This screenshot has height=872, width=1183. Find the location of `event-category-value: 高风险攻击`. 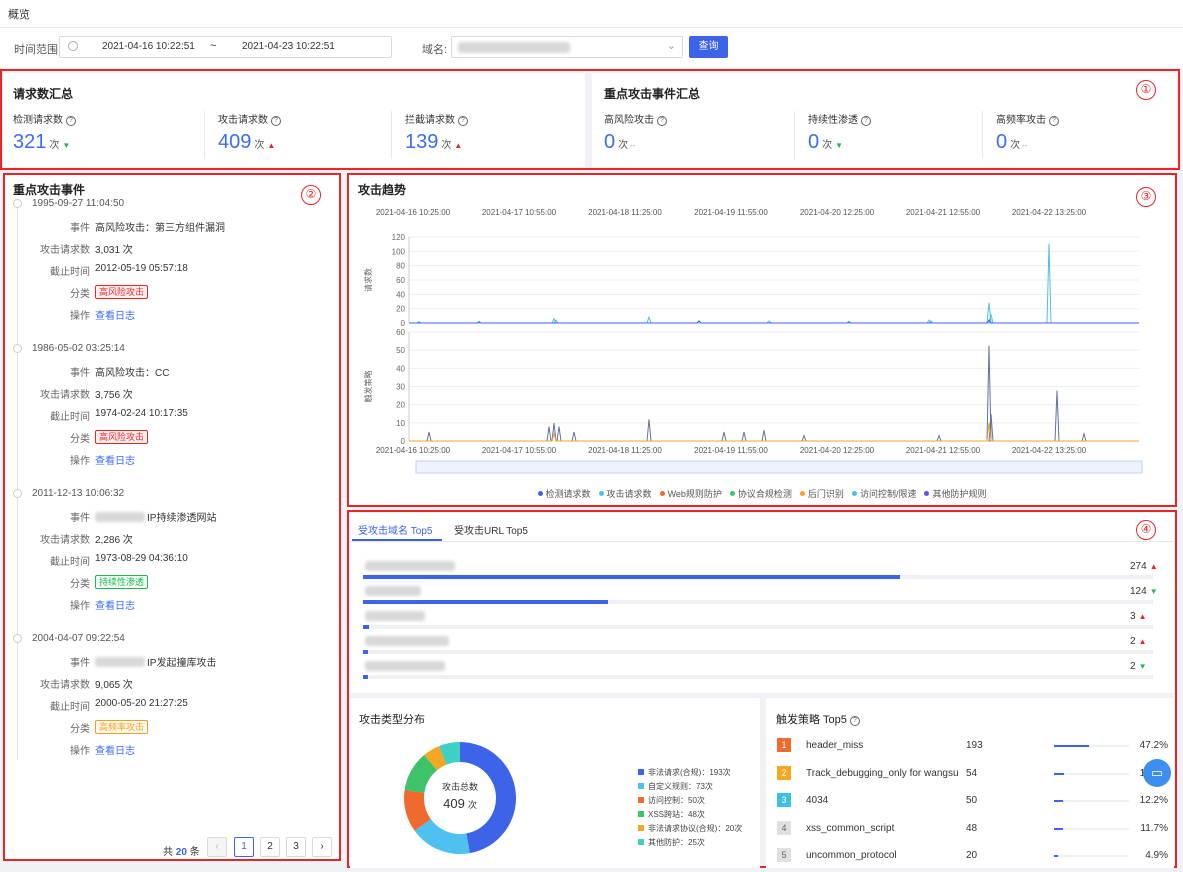

event-category-value: 高风险攻击 is located at coordinates (122, 437).